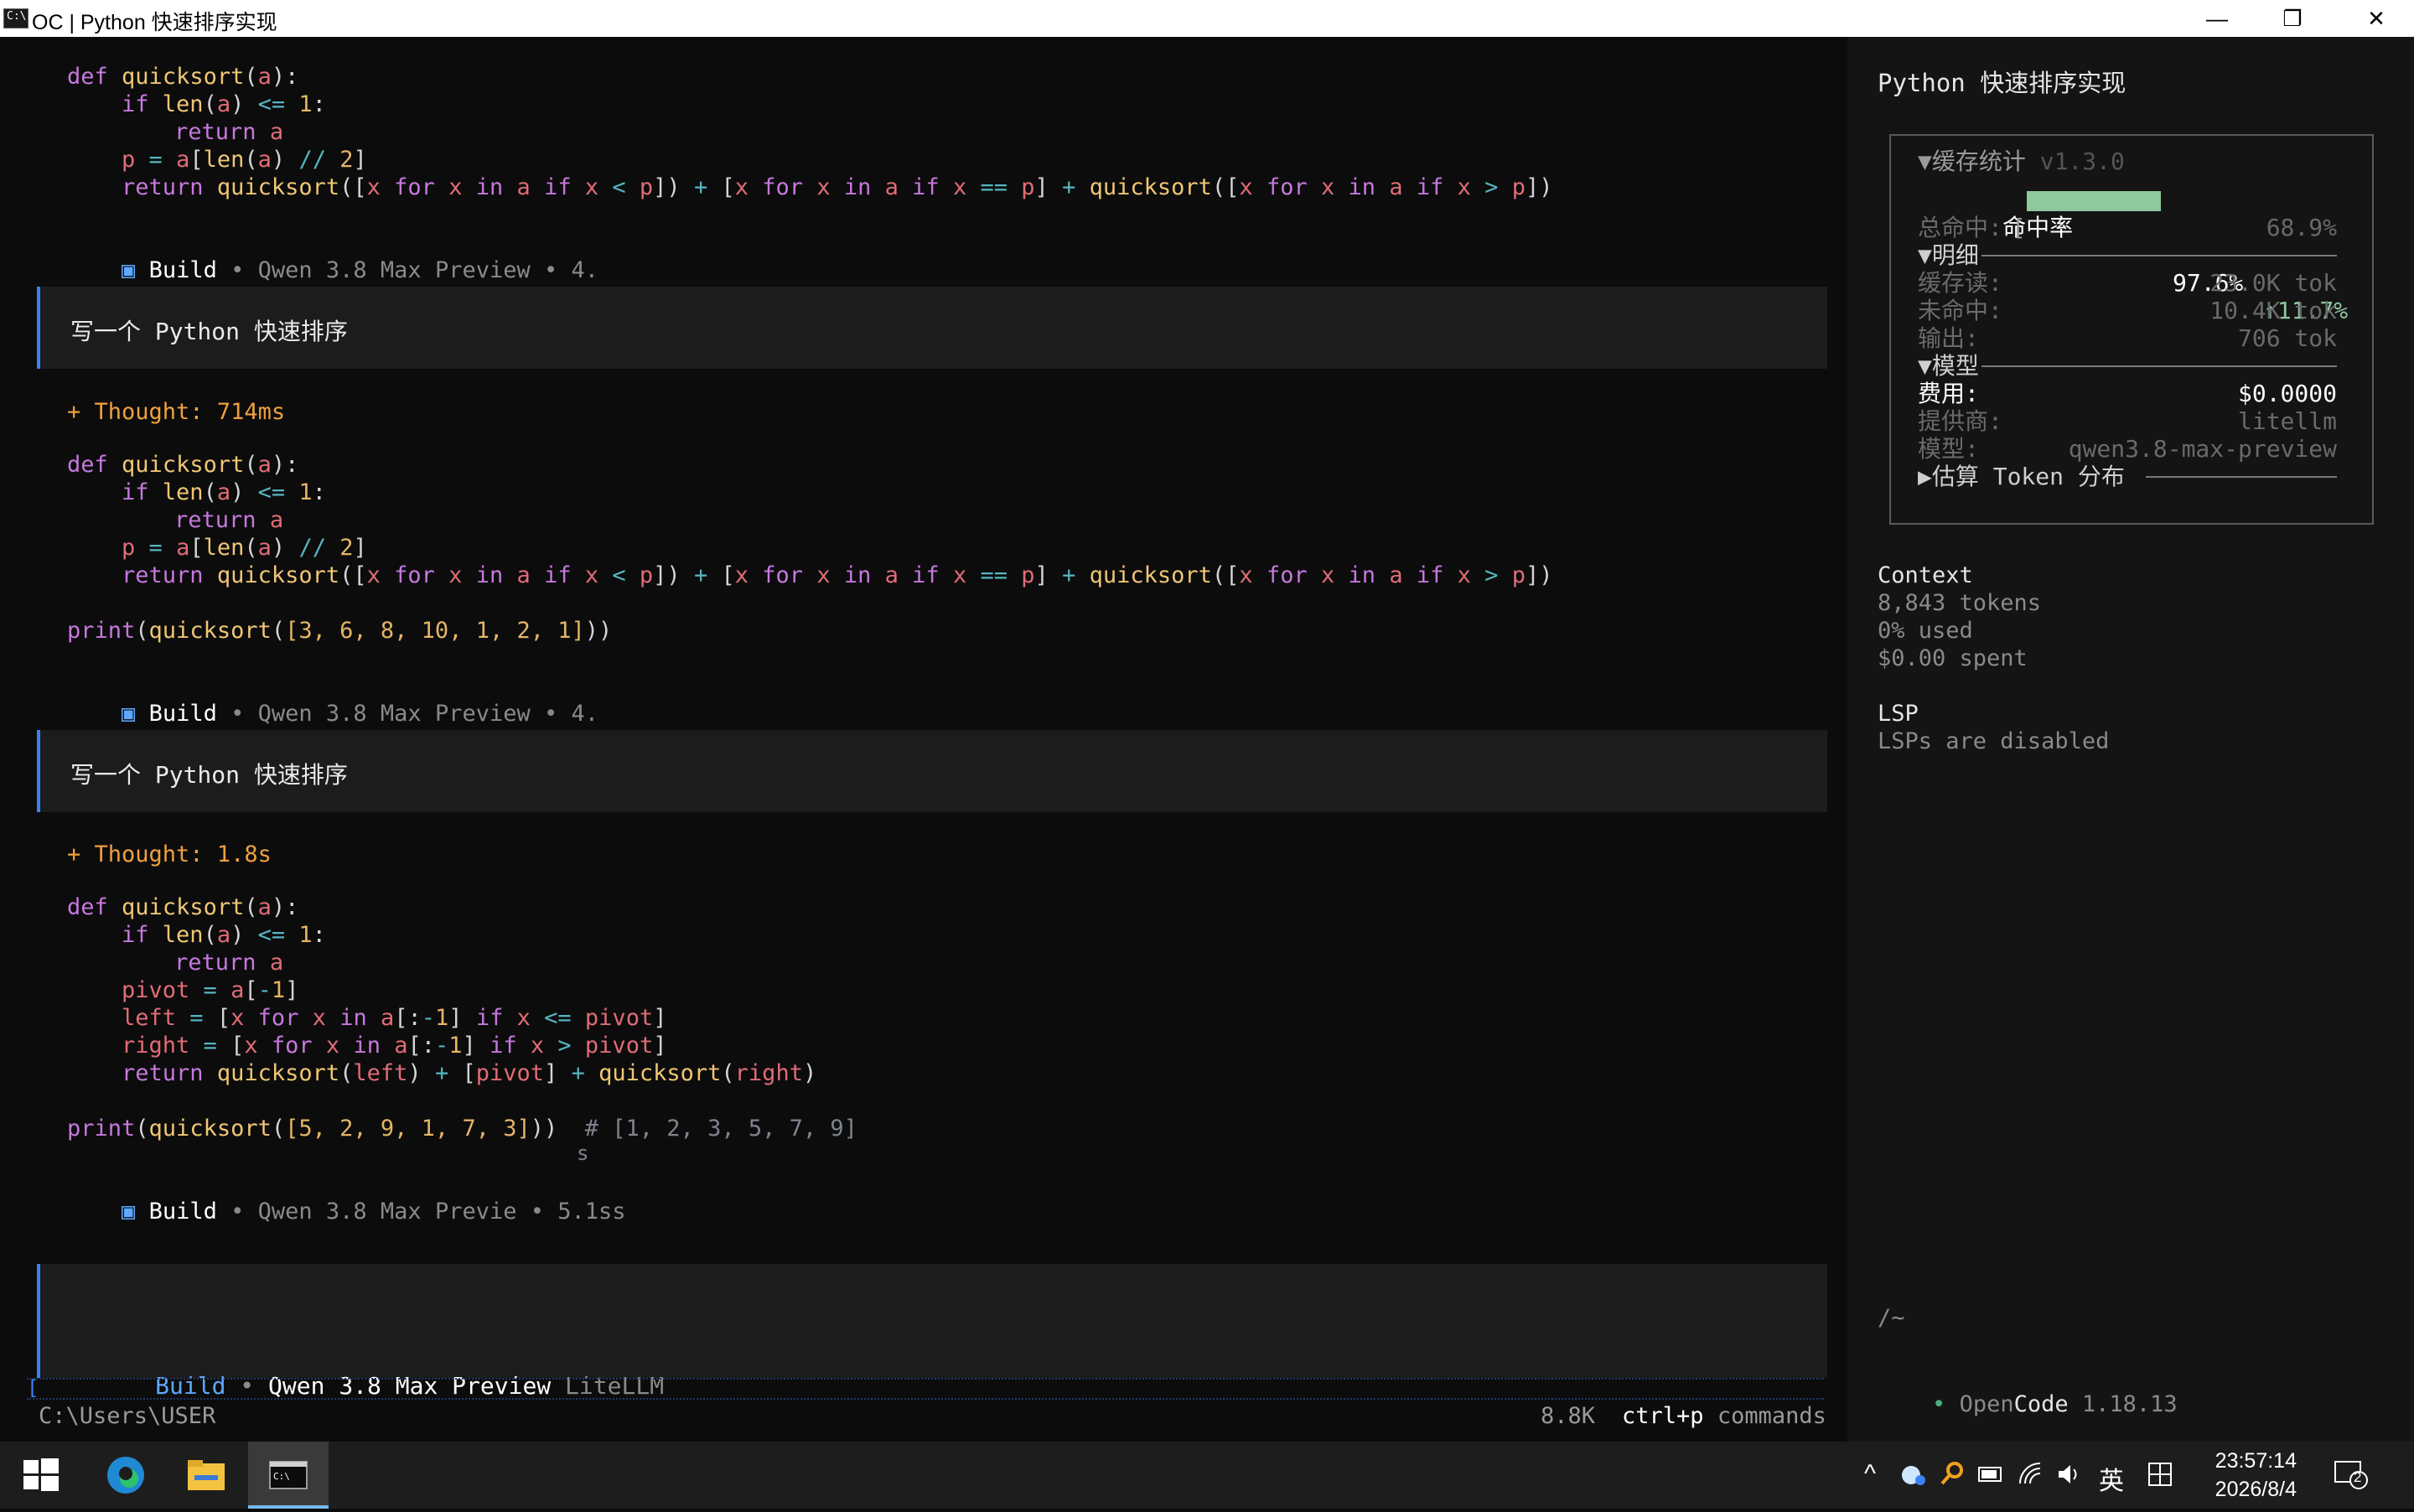  Describe the element at coordinates (1953, 658) in the screenshot. I see `context-spent: $0.00 spent` at that location.